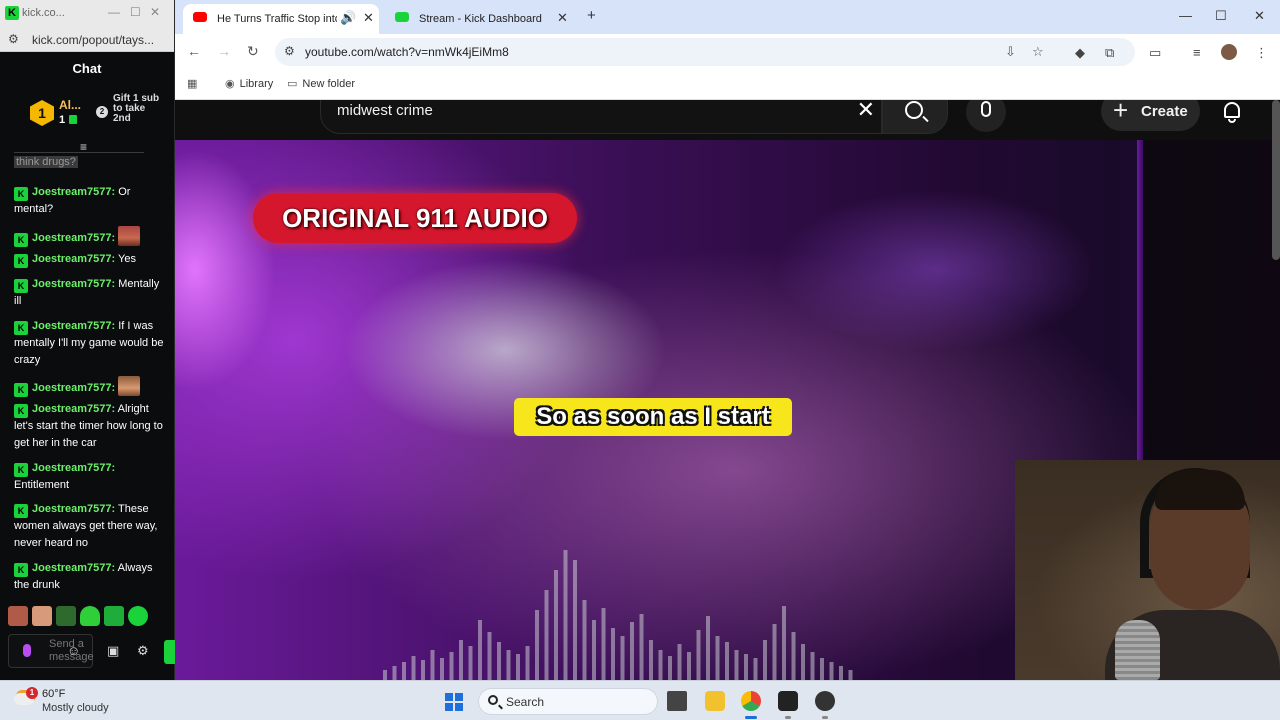 The height and width of the screenshot is (720, 1280). What do you see at coordinates (1155, 53) in the screenshot?
I see `cast-icon: ▭` at bounding box center [1155, 53].